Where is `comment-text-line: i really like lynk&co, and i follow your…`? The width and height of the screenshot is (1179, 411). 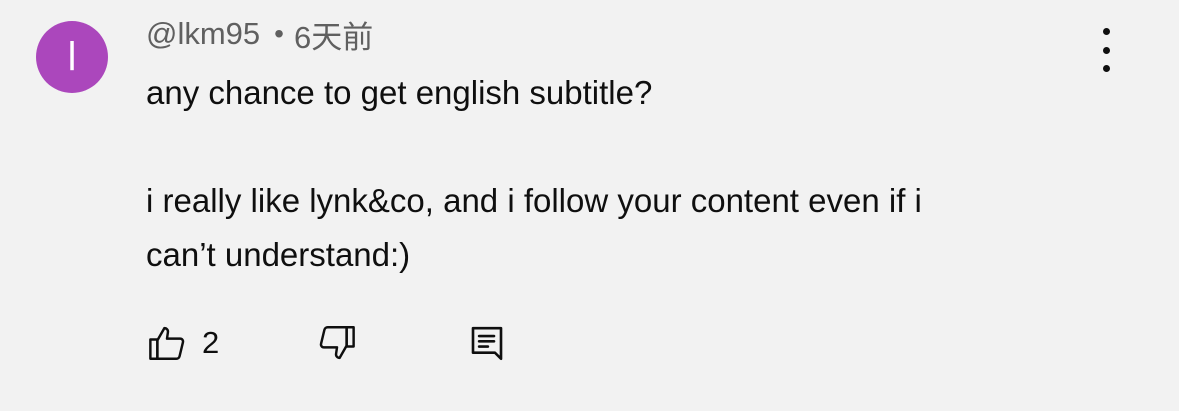 comment-text-line: i really like lynk&co, and i follow your… is located at coordinates (534, 200).